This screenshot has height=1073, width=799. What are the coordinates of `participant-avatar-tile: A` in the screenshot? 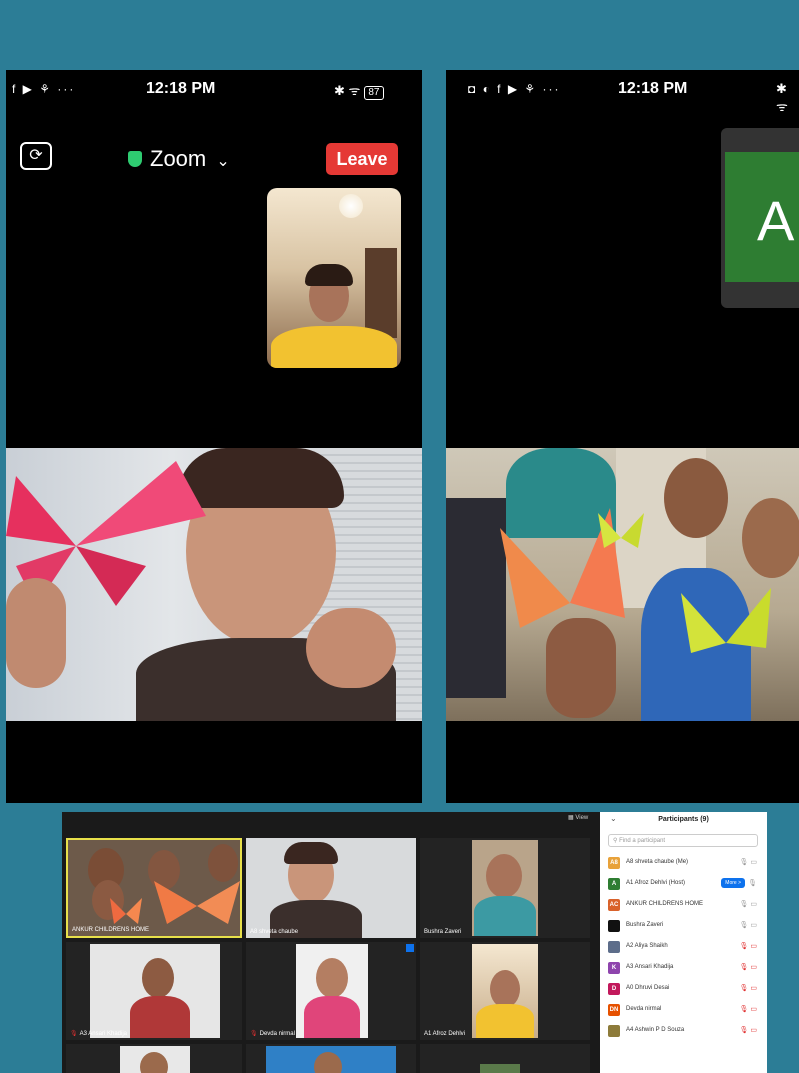 It's located at (760, 218).